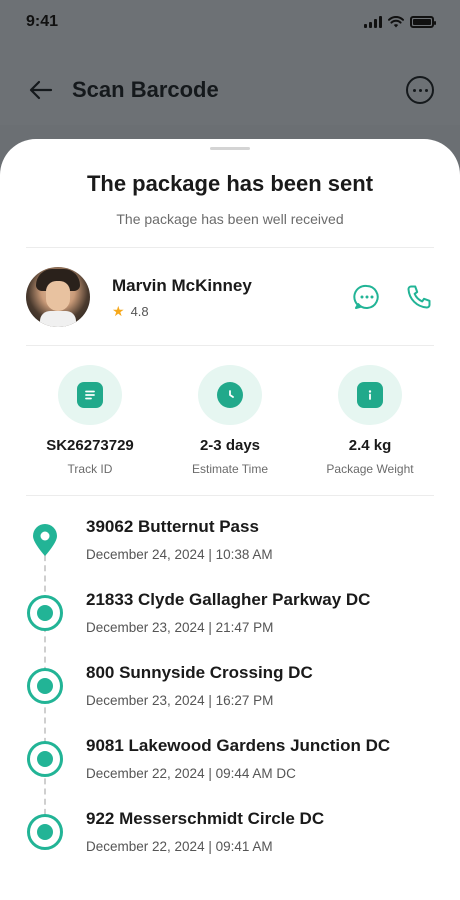  Describe the element at coordinates (232, 311) in the screenshot. I see `driver-rating: ★ 4.8` at that location.